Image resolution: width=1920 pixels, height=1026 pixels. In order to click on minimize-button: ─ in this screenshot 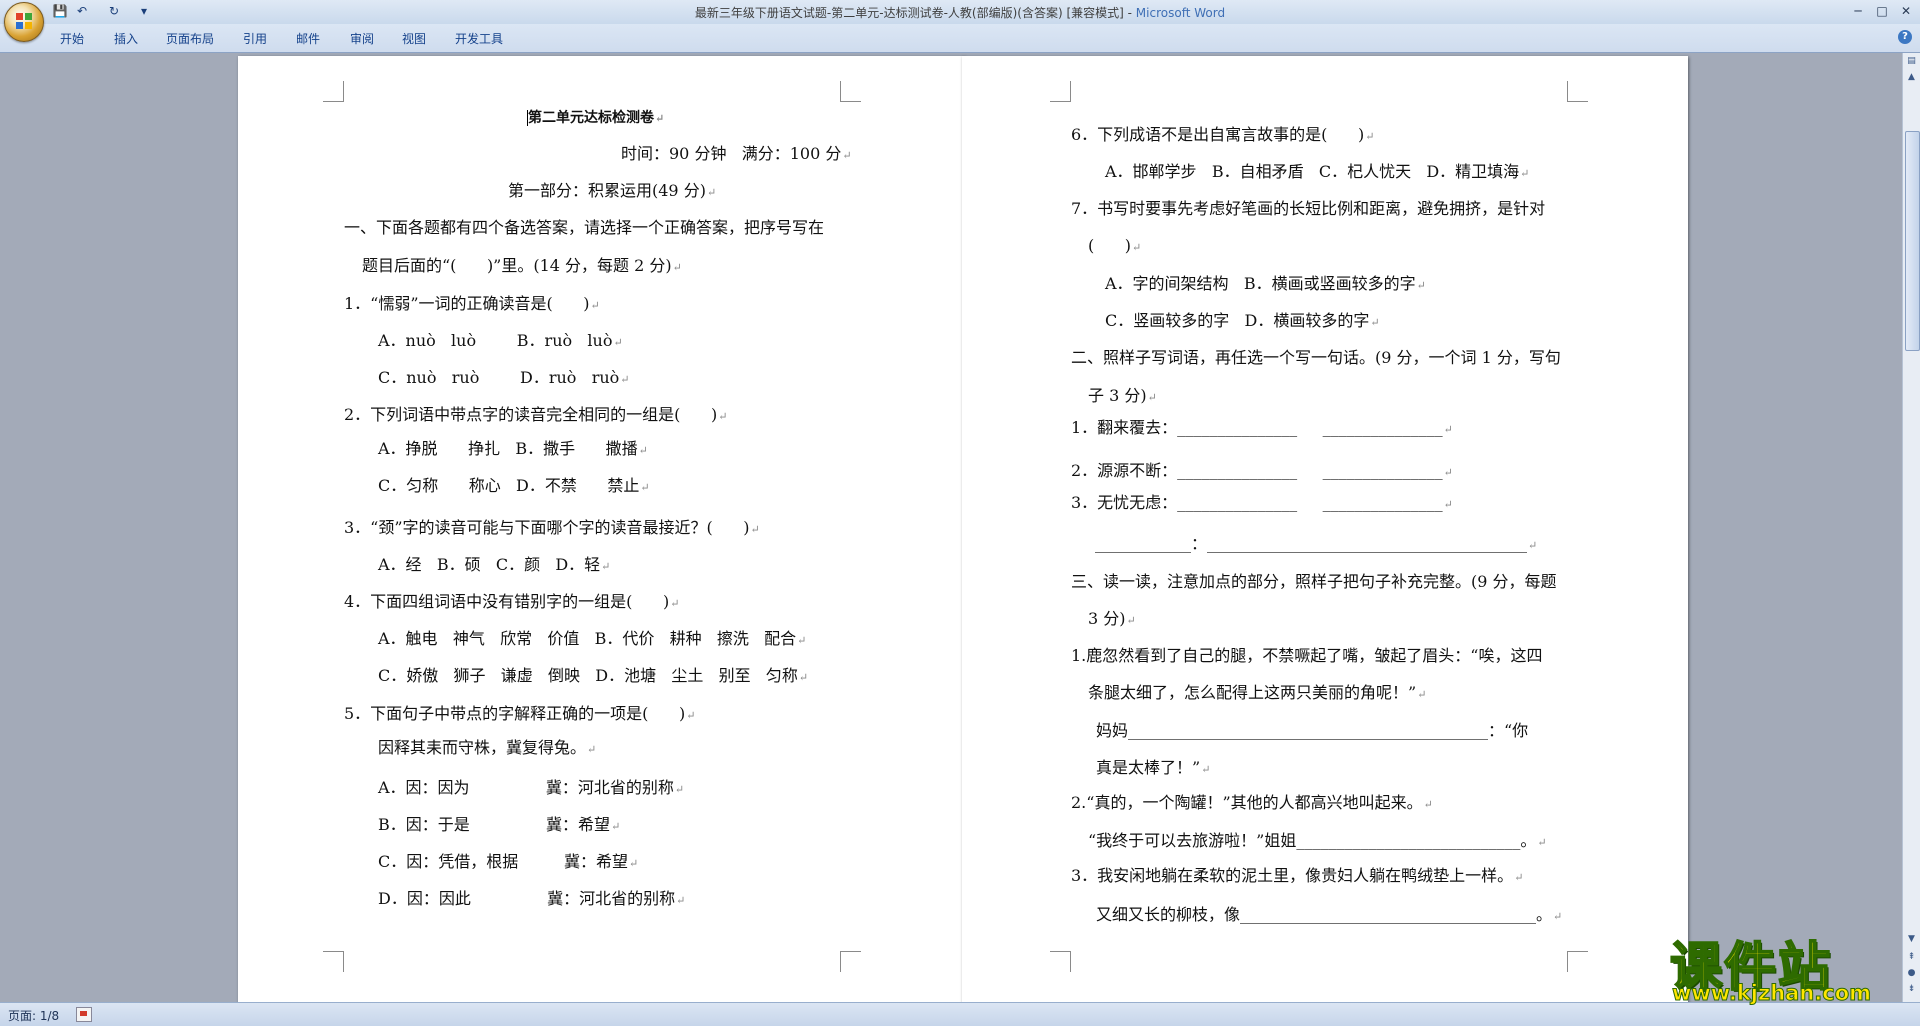, I will do `click(1858, 11)`.